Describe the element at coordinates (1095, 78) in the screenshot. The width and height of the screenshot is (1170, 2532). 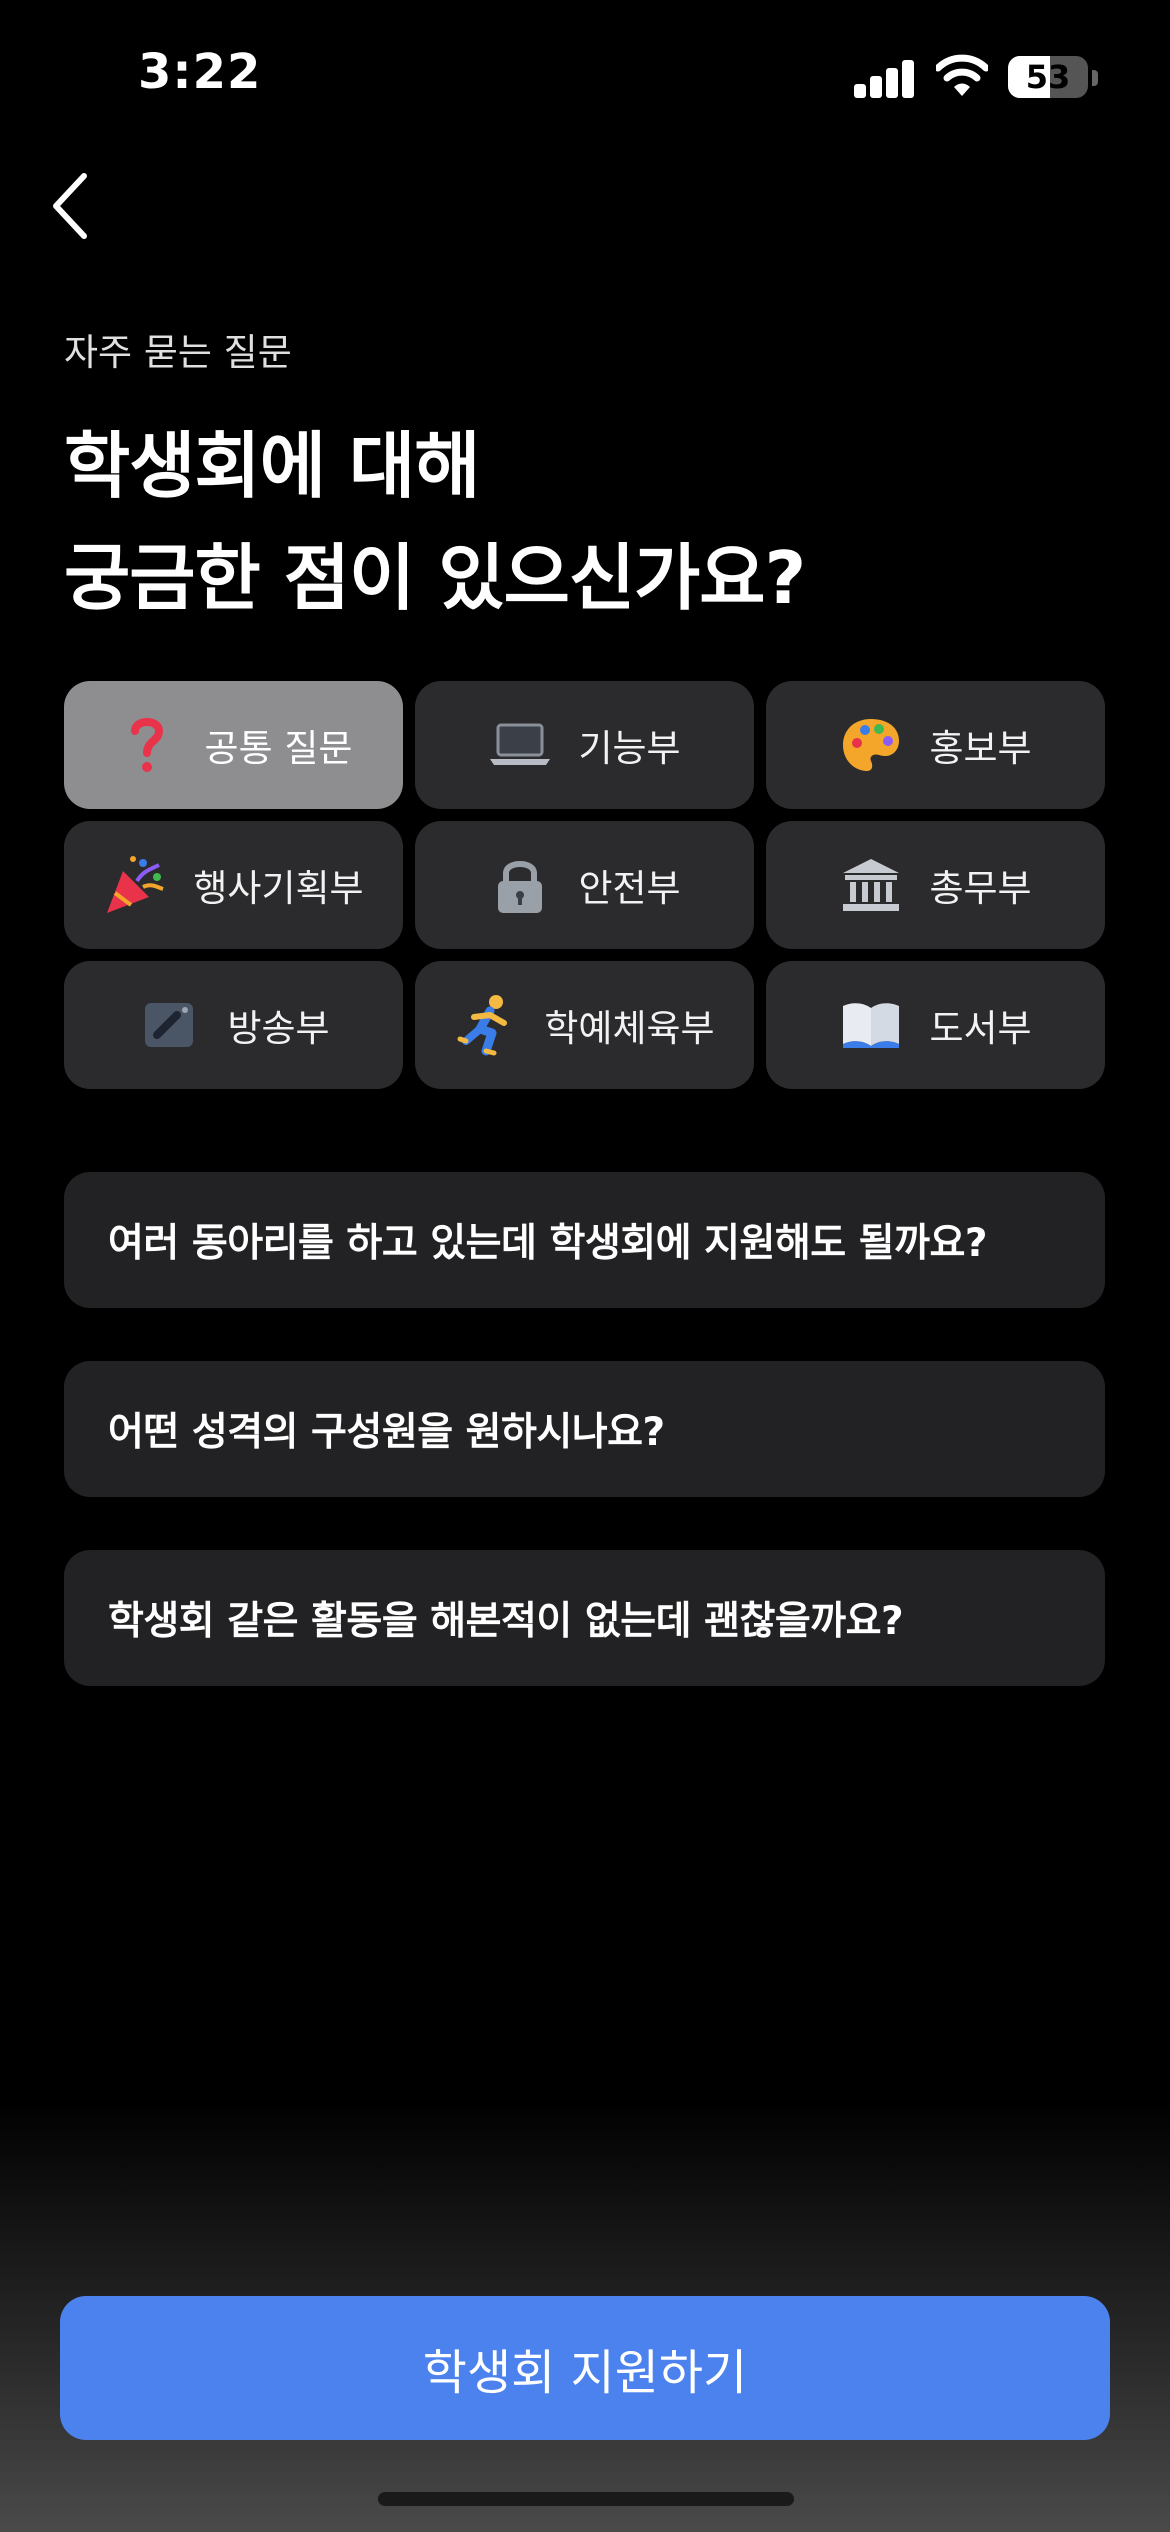
I see `battery-cap` at that location.